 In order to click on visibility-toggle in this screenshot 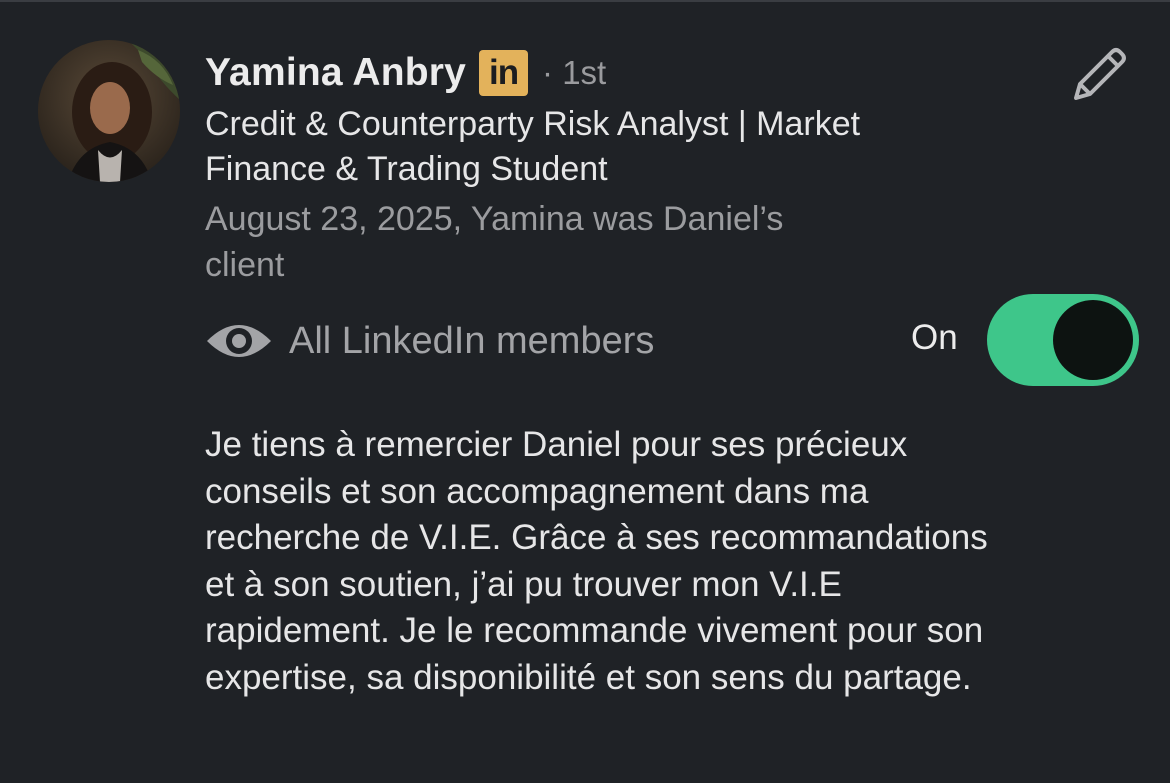, I will do `click(1063, 340)`.